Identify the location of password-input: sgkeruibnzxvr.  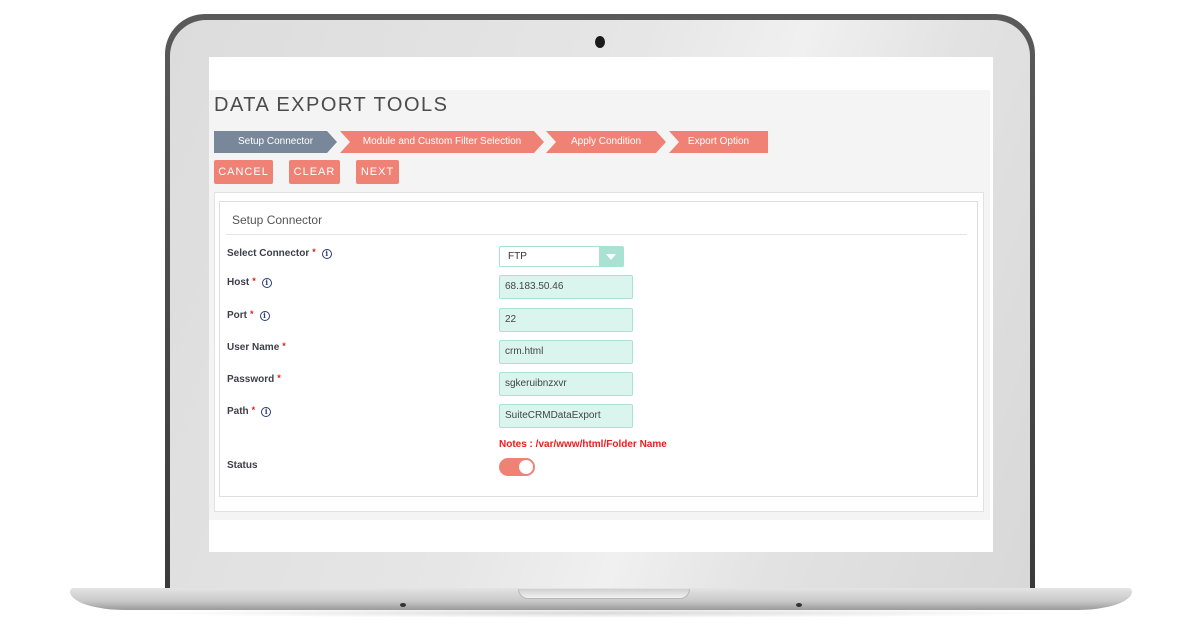
(566, 384).